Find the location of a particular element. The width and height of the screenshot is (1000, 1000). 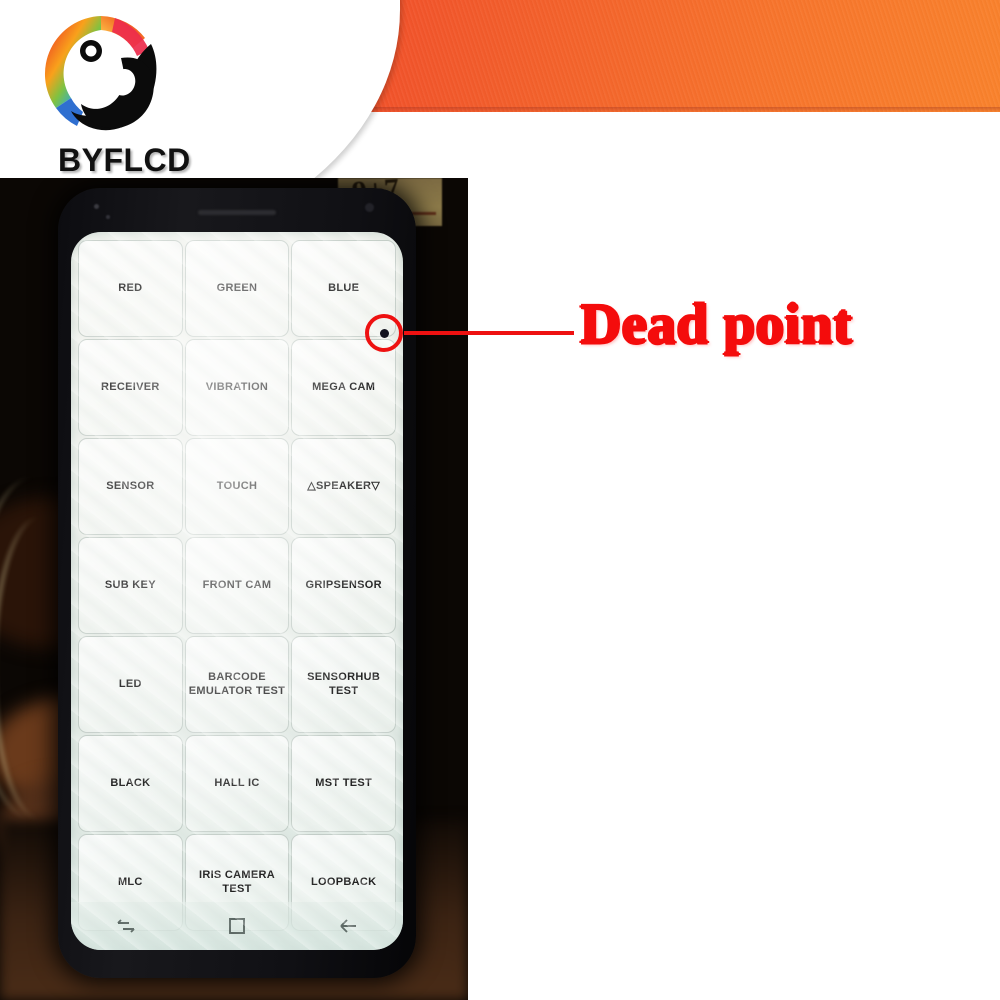

test-button: TOUCH is located at coordinates (237, 486).